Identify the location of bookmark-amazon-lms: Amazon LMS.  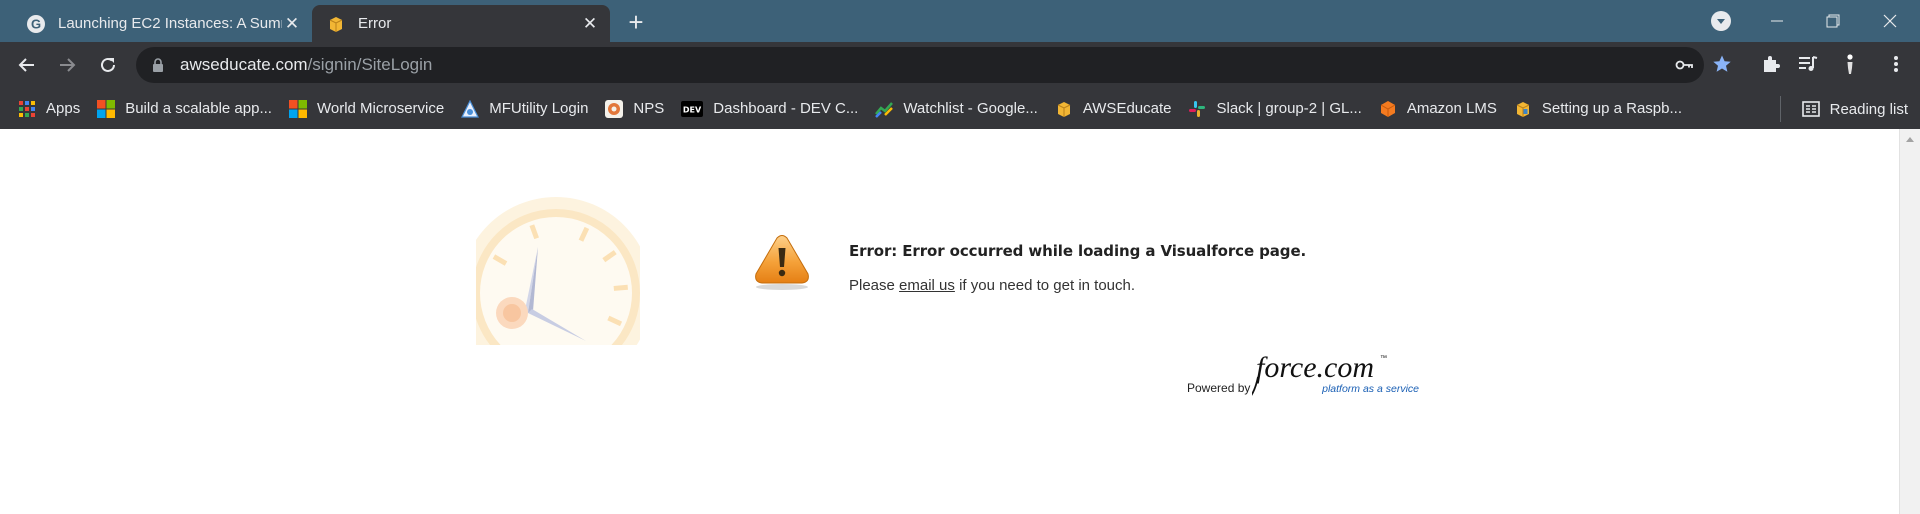
(1438, 109).